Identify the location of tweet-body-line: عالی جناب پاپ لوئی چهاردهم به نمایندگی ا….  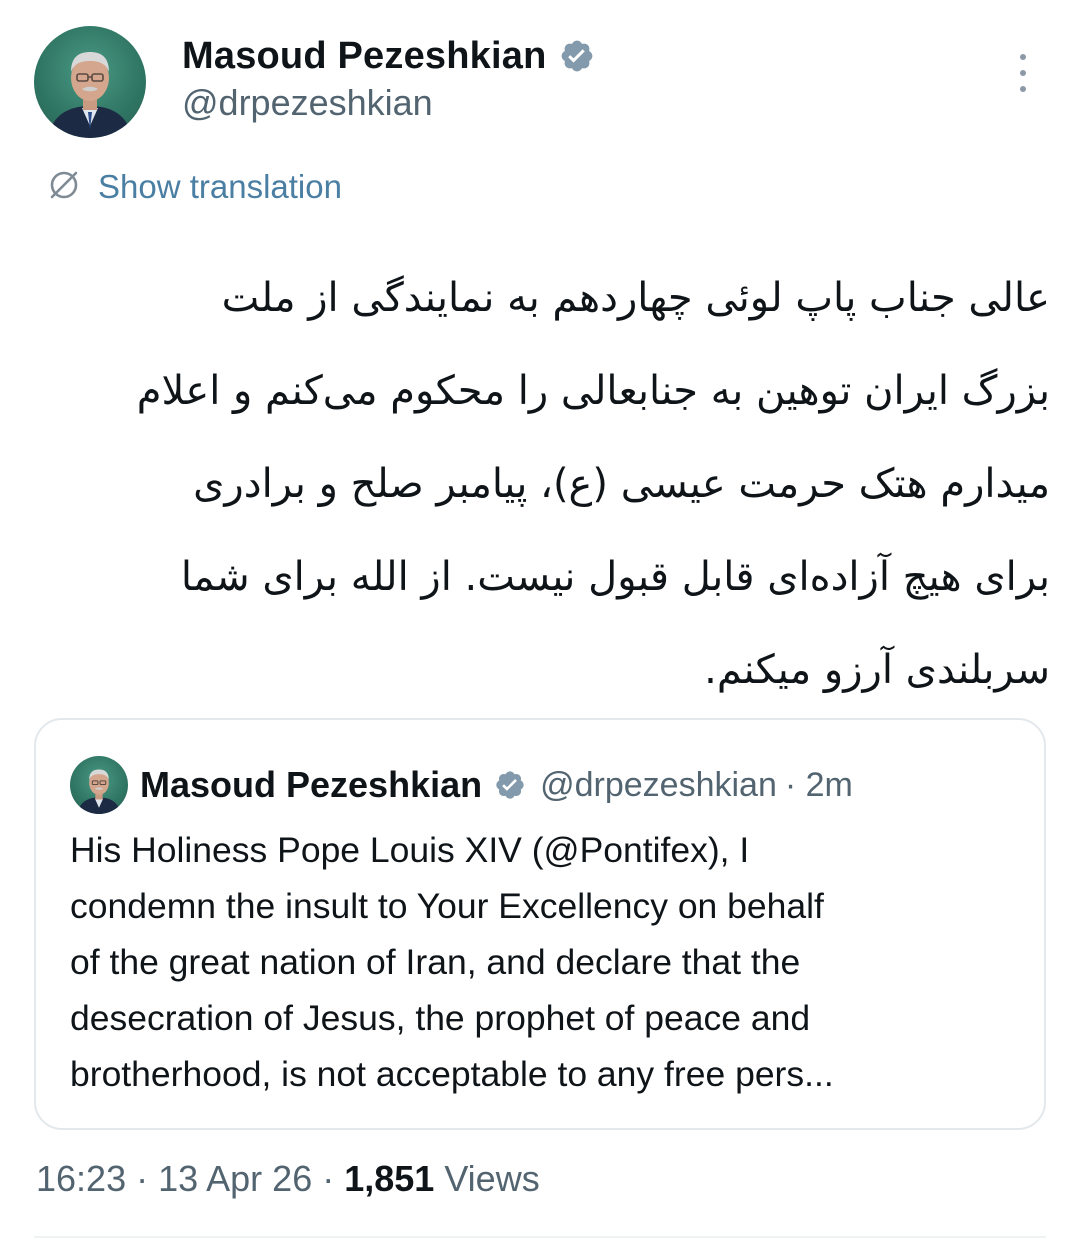
(635, 298).